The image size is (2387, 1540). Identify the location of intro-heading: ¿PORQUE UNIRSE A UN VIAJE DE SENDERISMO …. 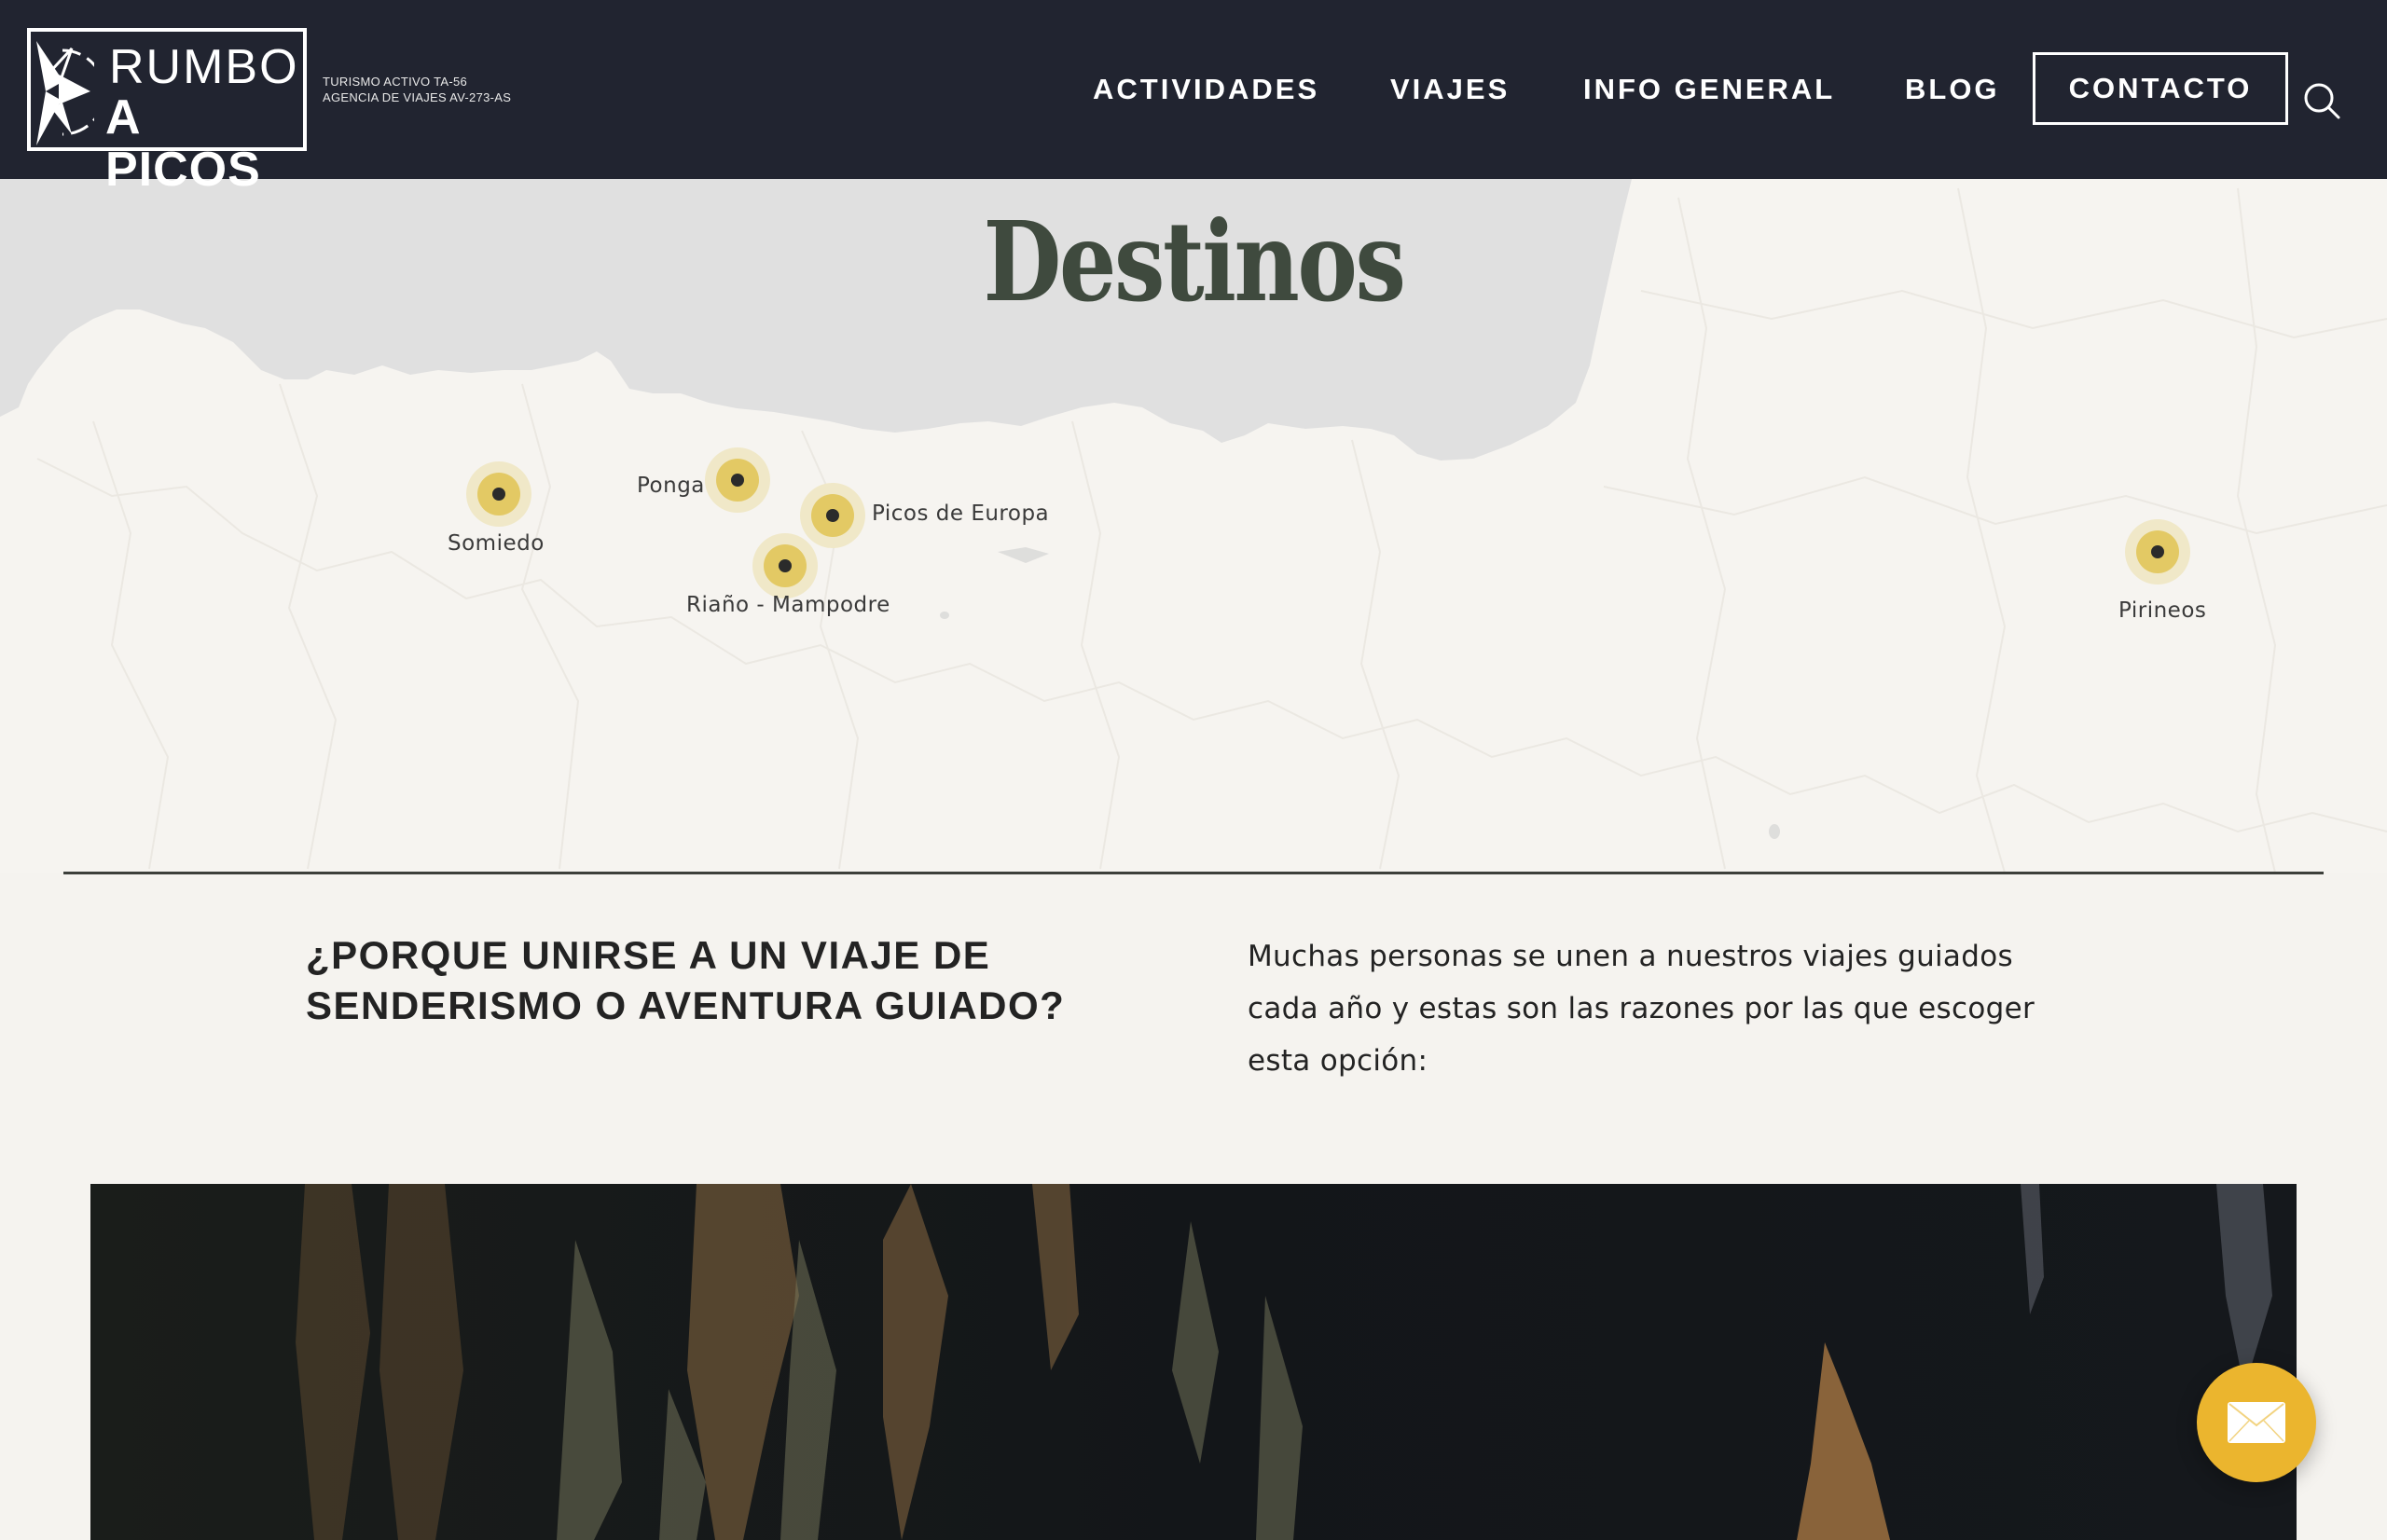
(707, 980).